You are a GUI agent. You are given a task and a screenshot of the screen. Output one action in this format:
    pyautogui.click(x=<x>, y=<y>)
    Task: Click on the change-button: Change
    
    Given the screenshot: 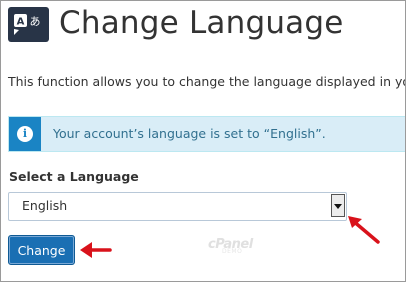 What is the action you would take?
    pyautogui.click(x=41, y=250)
    